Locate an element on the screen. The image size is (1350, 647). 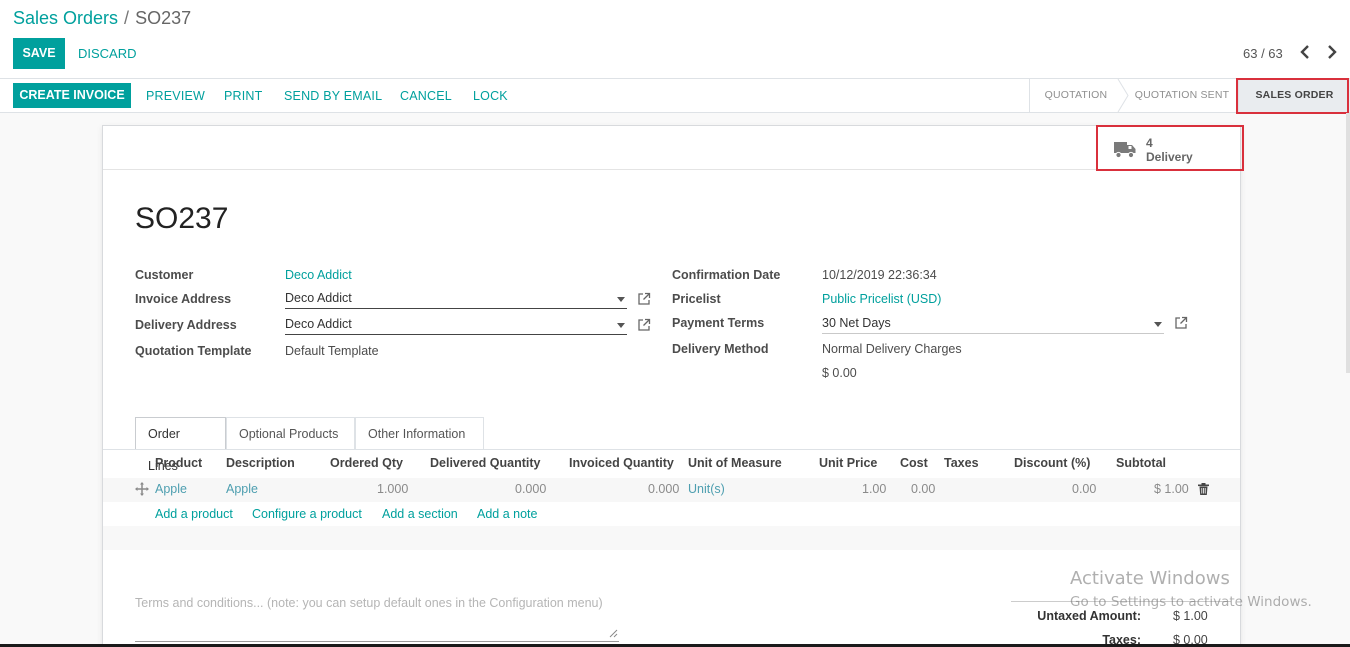
order-title: SO237 is located at coordinates (182, 218).